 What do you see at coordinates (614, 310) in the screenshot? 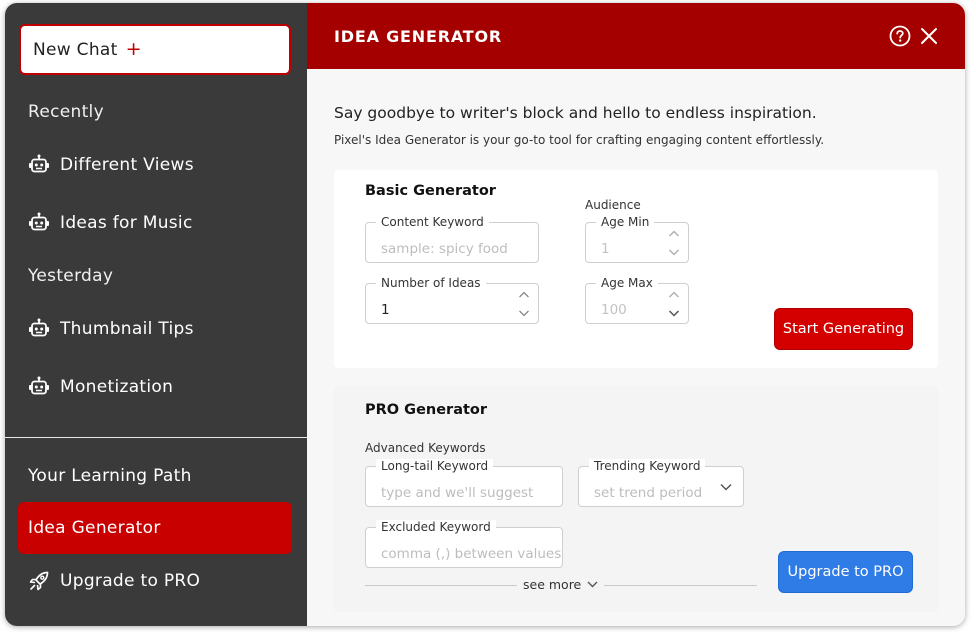
I see `age-max-value: 100` at bounding box center [614, 310].